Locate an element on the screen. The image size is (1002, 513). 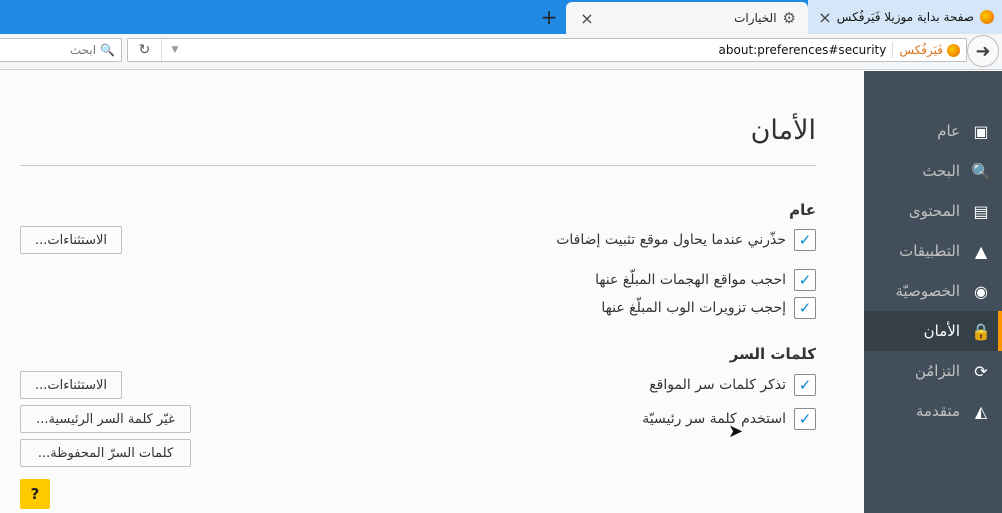
sidebar-item-label: الأمان is located at coordinates (941, 331).